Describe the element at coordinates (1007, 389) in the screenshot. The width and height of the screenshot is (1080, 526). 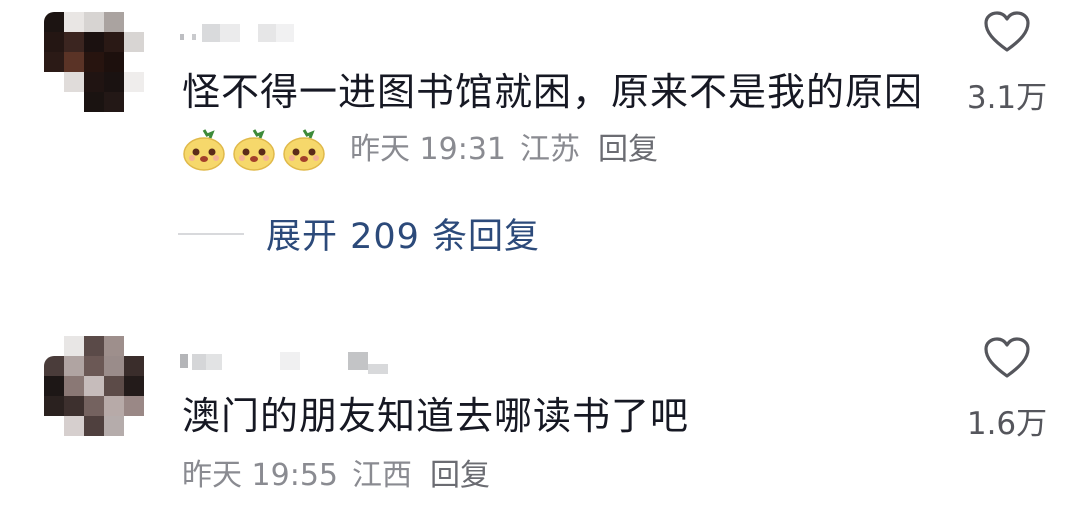
I see `like-button: 1.6万` at that location.